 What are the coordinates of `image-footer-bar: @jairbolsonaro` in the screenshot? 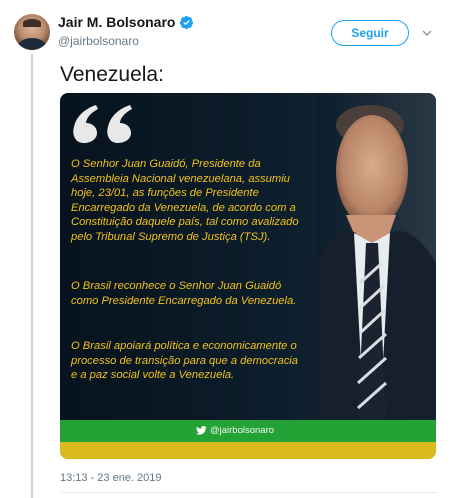 It's located at (248, 431).